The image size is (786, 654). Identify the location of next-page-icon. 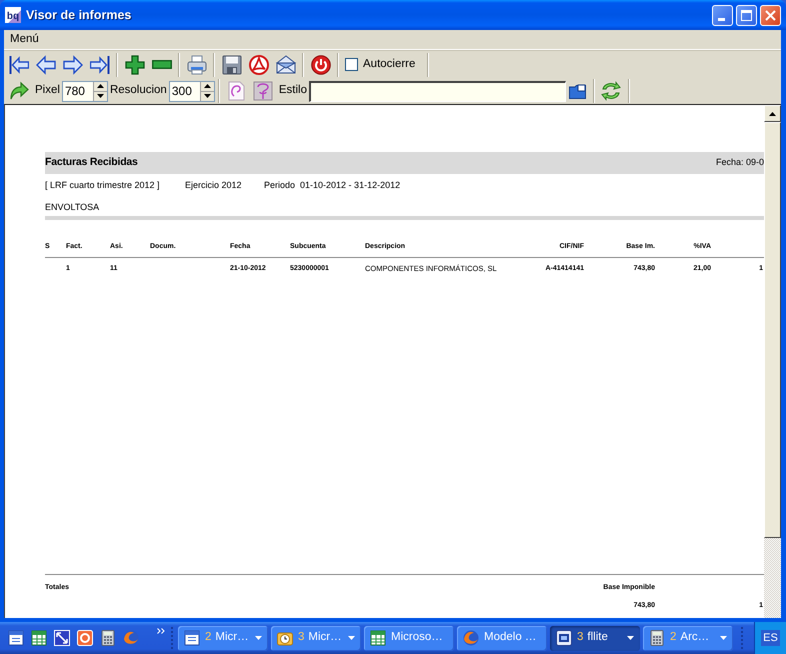
(72, 64).